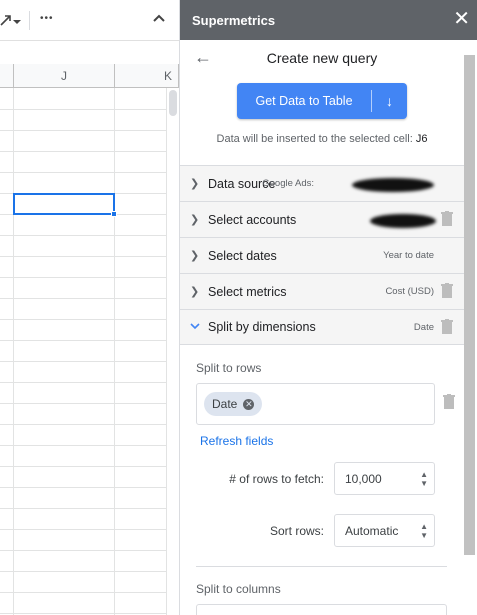 Image resolution: width=477 pixels, height=615 pixels. I want to click on row-select-accounts: ❯ Select accounts, so click(322, 219).